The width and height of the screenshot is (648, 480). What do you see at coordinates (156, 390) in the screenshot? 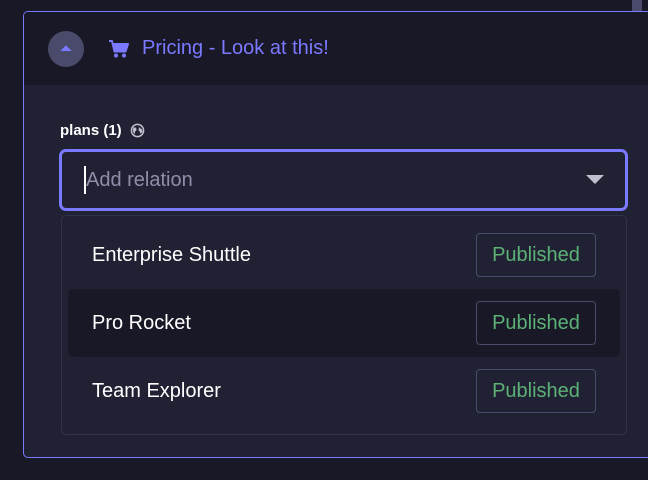
I see `option-label: Team Explorer` at bounding box center [156, 390].